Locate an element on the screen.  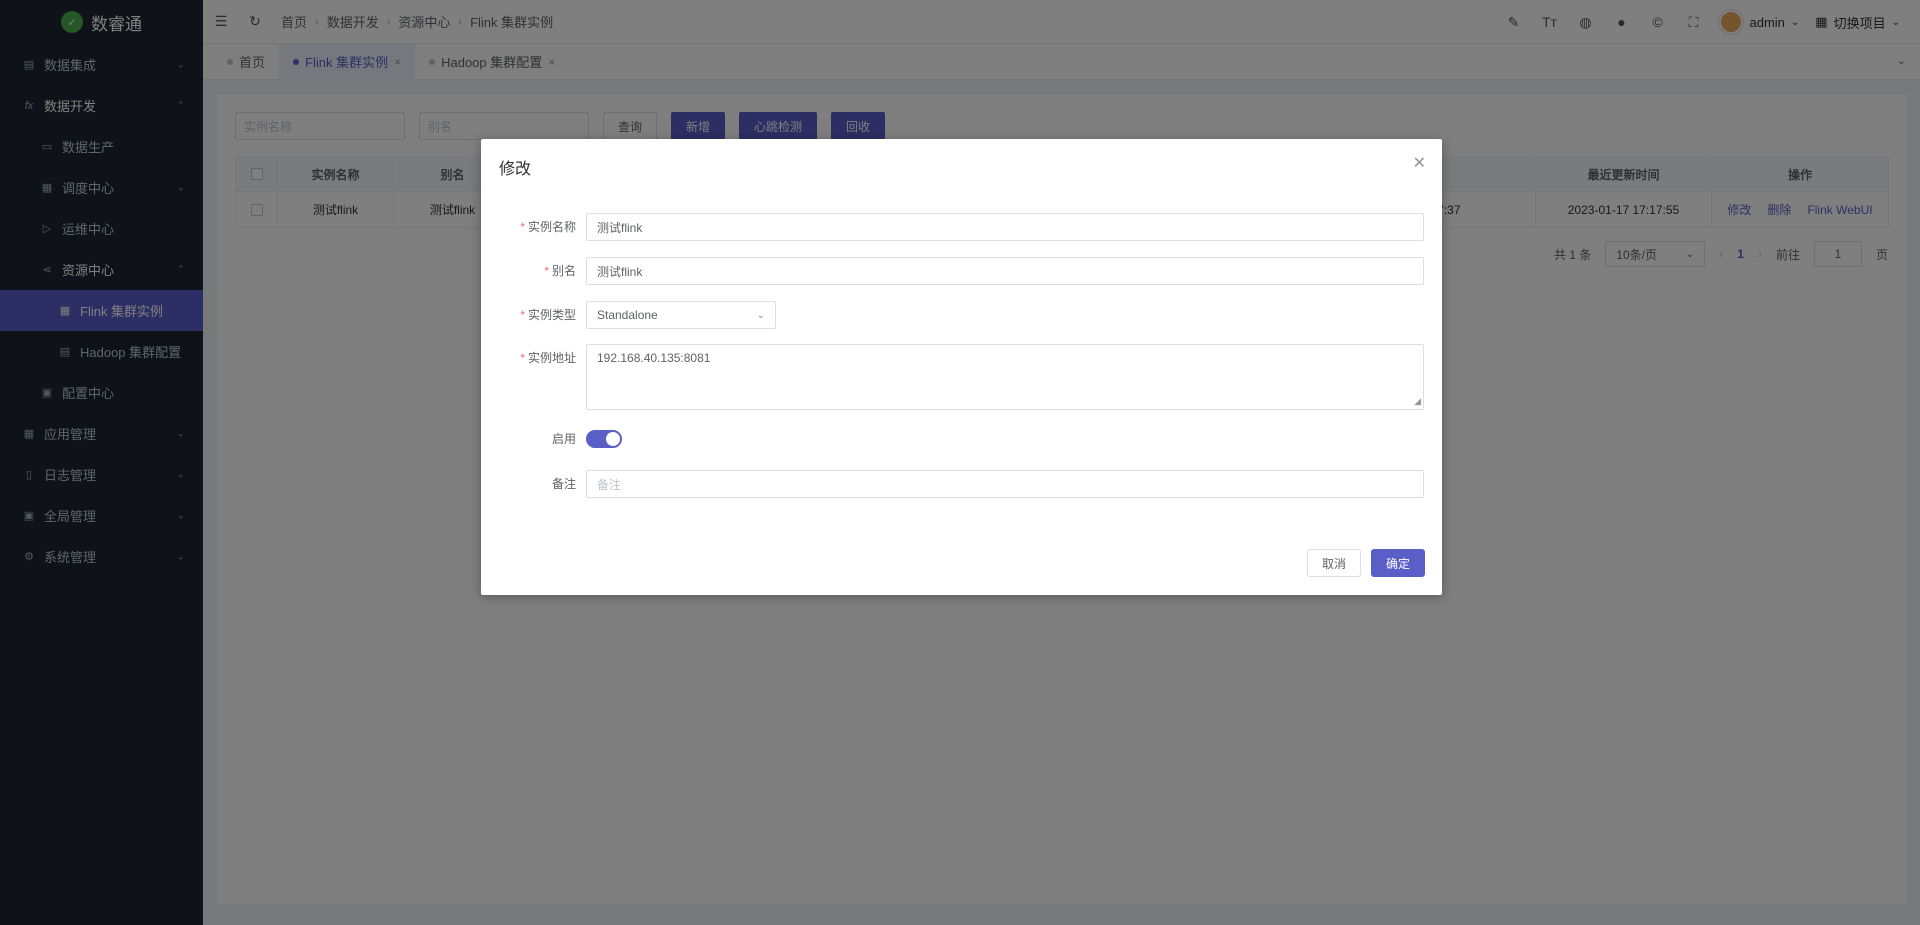
field-label: * 实例地址 is located at coordinates (533, 358).